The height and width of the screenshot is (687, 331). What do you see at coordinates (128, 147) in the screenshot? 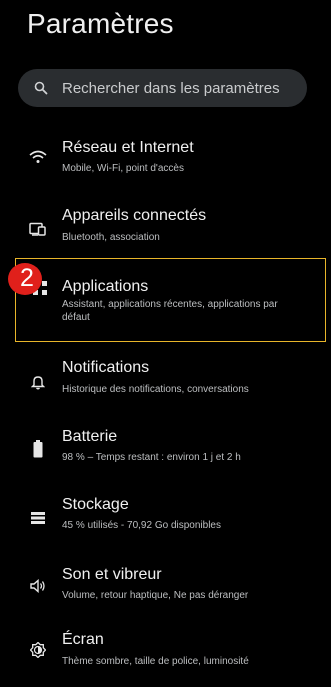
I see `settings-item-title: Réseau et Internet` at bounding box center [128, 147].